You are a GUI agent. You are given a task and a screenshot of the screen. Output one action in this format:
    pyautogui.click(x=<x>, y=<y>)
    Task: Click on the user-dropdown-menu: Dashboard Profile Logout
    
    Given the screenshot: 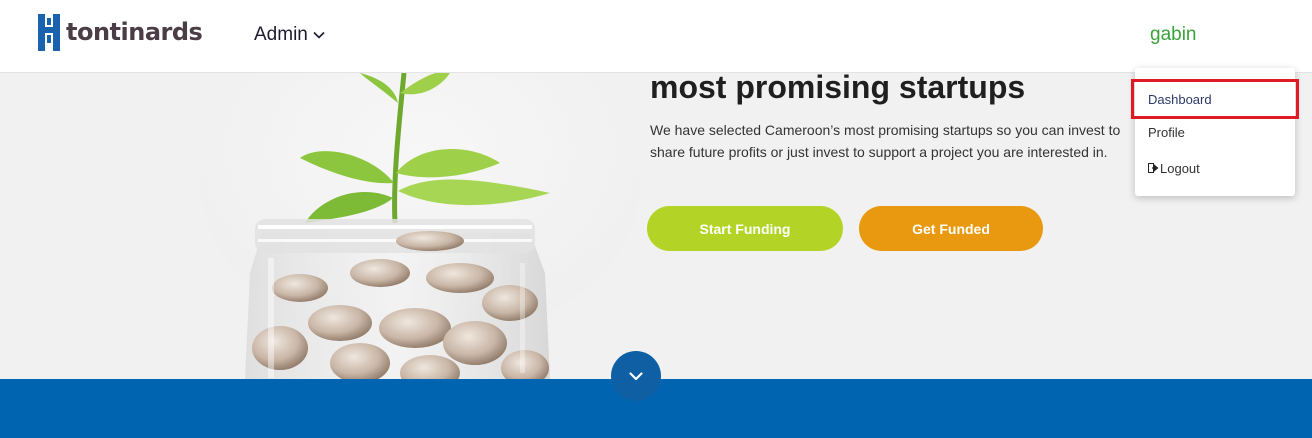 What is the action you would take?
    pyautogui.click(x=1215, y=132)
    